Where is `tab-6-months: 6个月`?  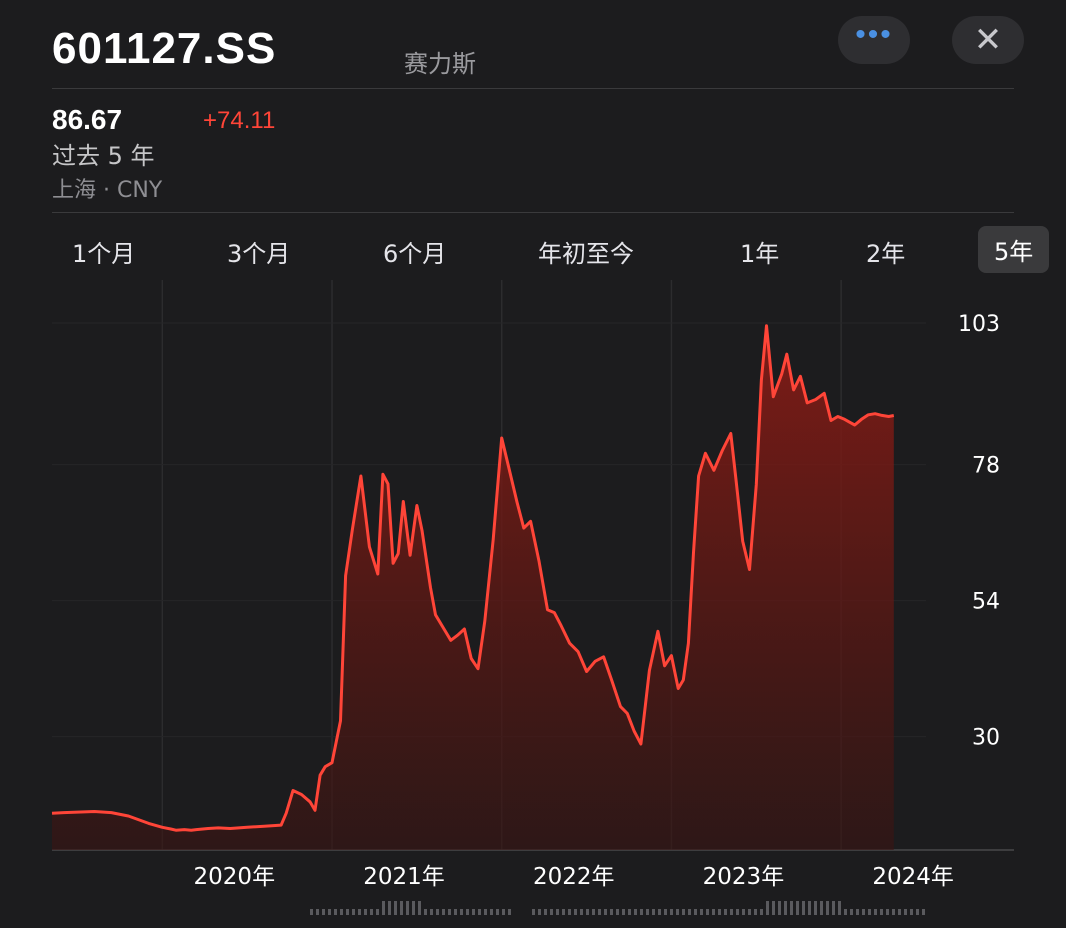 tab-6-months: 6个月 is located at coordinates (414, 251).